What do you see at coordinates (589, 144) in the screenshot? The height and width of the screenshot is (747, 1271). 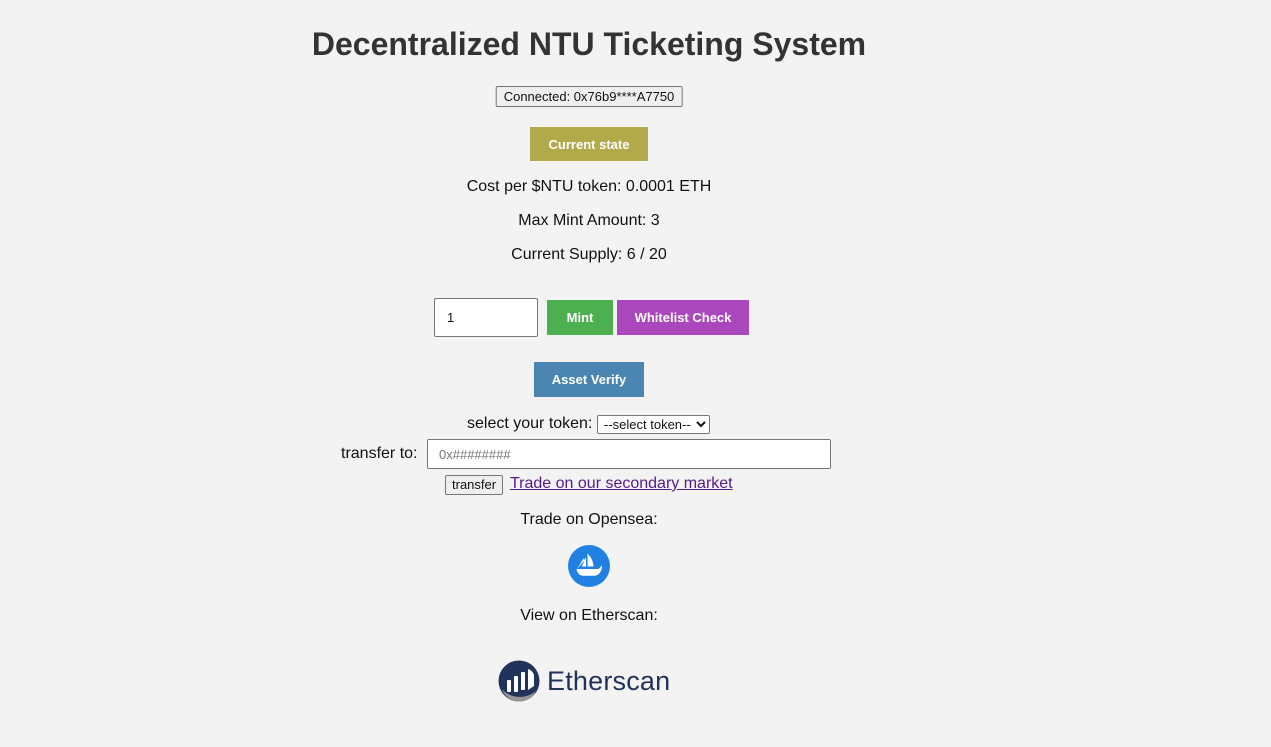 I see `current-state-button: Current state` at bounding box center [589, 144].